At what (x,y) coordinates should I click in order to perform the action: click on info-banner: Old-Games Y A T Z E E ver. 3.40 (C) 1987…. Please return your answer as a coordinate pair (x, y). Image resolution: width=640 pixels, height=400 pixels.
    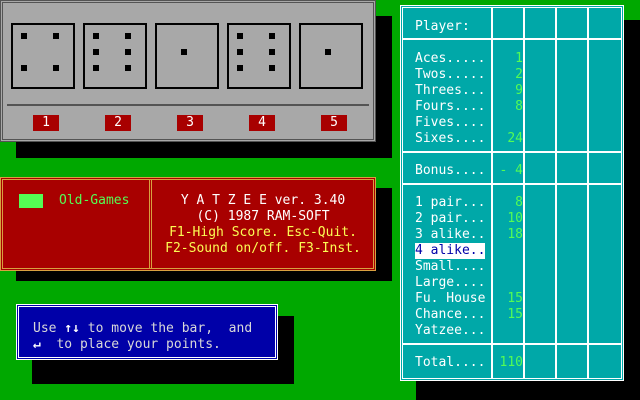
    Looking at the image, I should click on (188, 224).